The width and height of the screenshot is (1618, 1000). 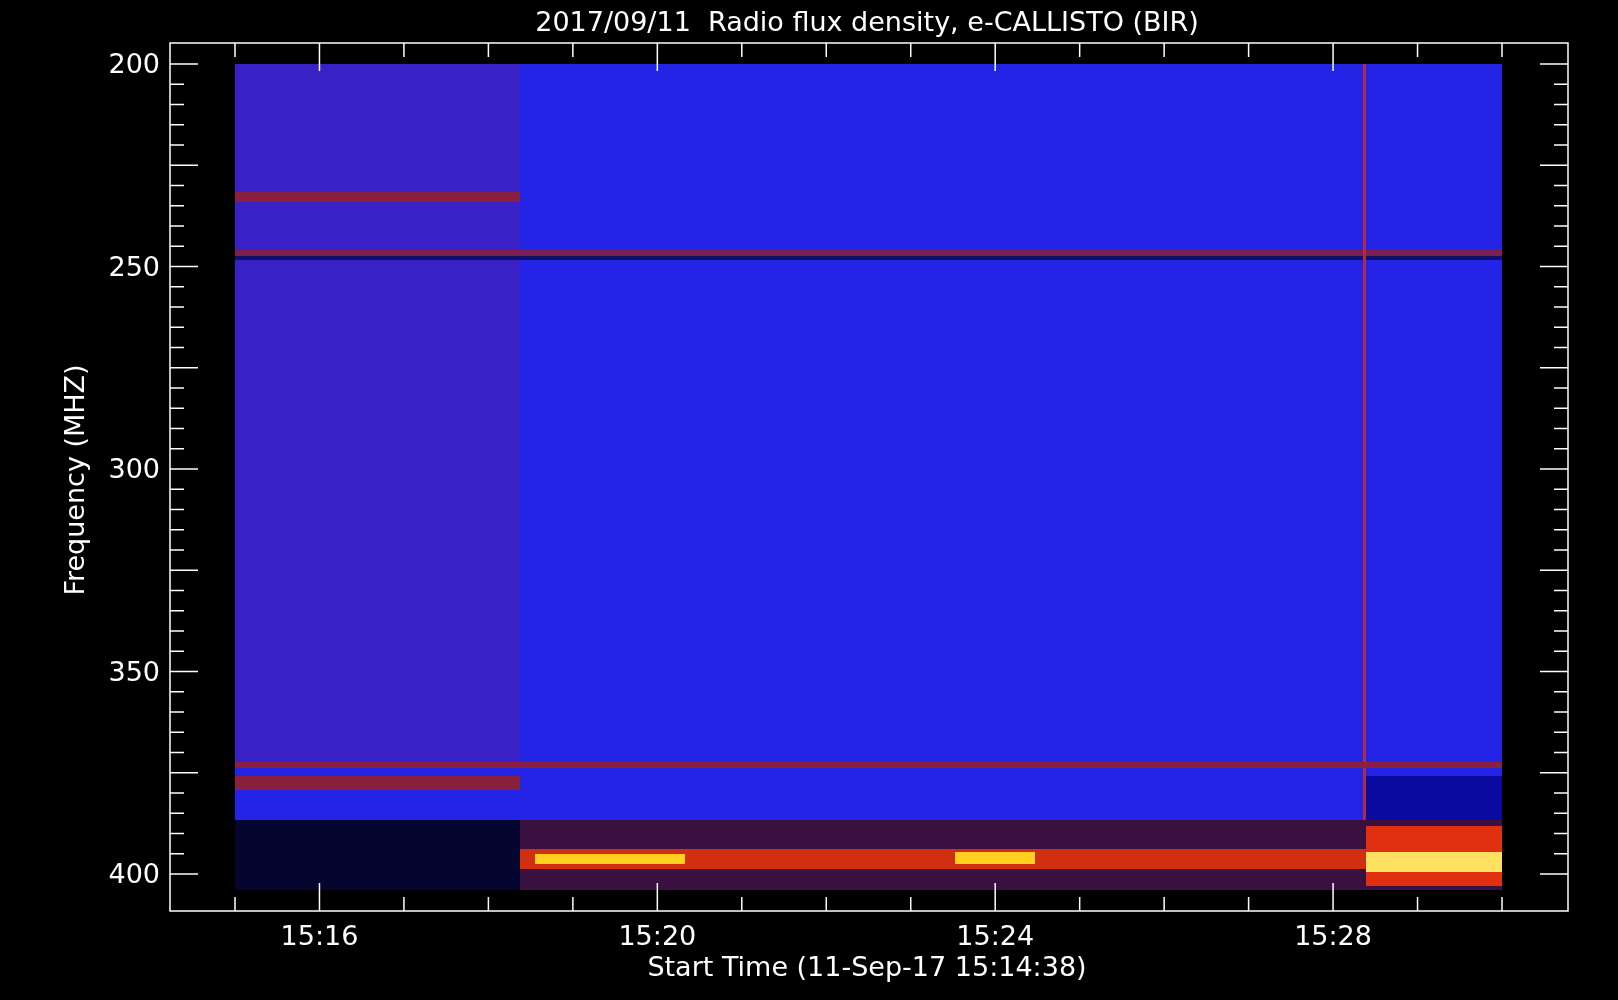 What do you see at coordinates (867, 966) in the screenshot?
I see `axis-title: Start Time (11-Sep-17 15:14:38)` at bounding box center [867, 966].